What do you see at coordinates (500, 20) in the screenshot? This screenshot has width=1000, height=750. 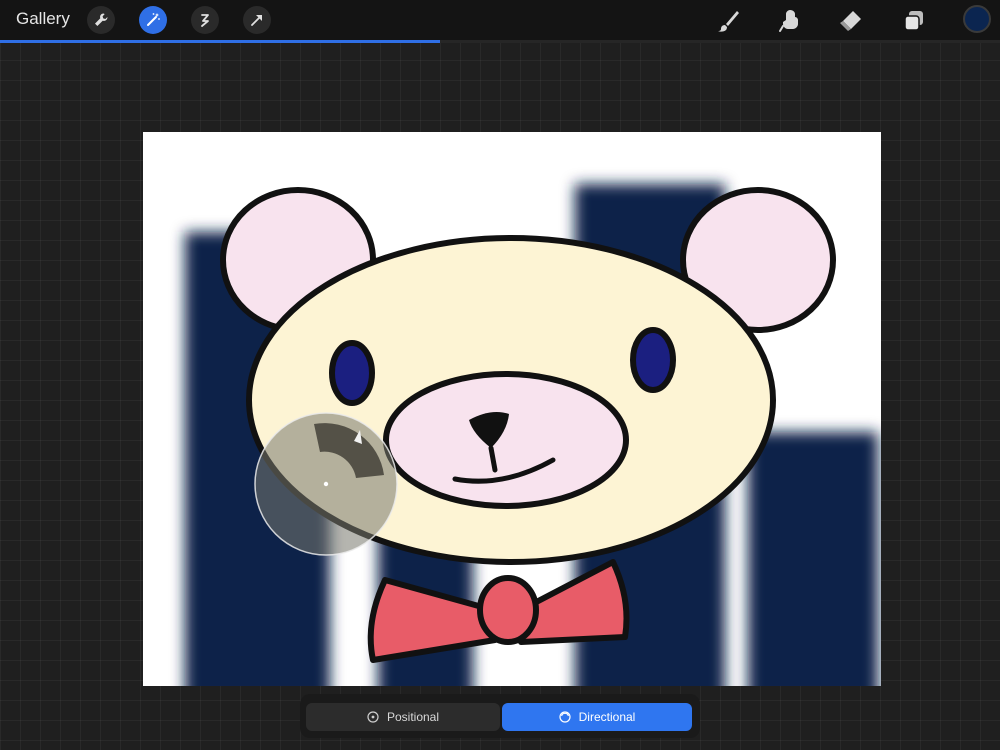 I see `top-toolbar: Gallery` at bounding box center [500, 20].